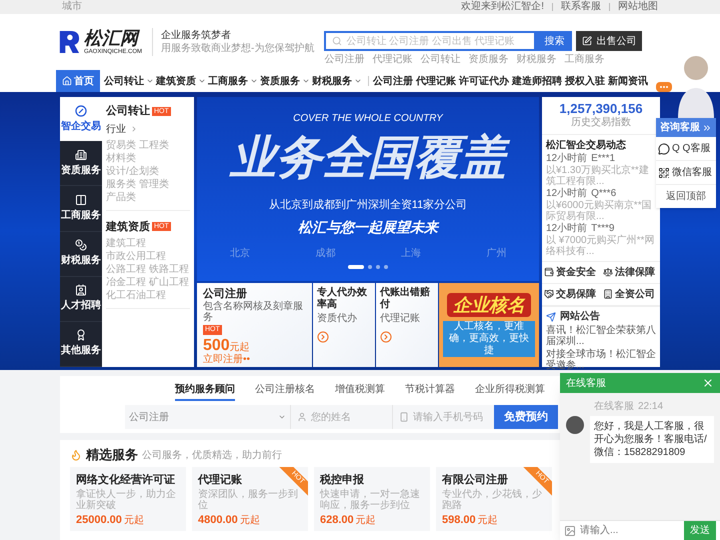 This screenshot has width=720, height=540. Describe the element at coordinates (537, 81) in the screenshot. I see `nav-link: 建造师招聘` at that location.